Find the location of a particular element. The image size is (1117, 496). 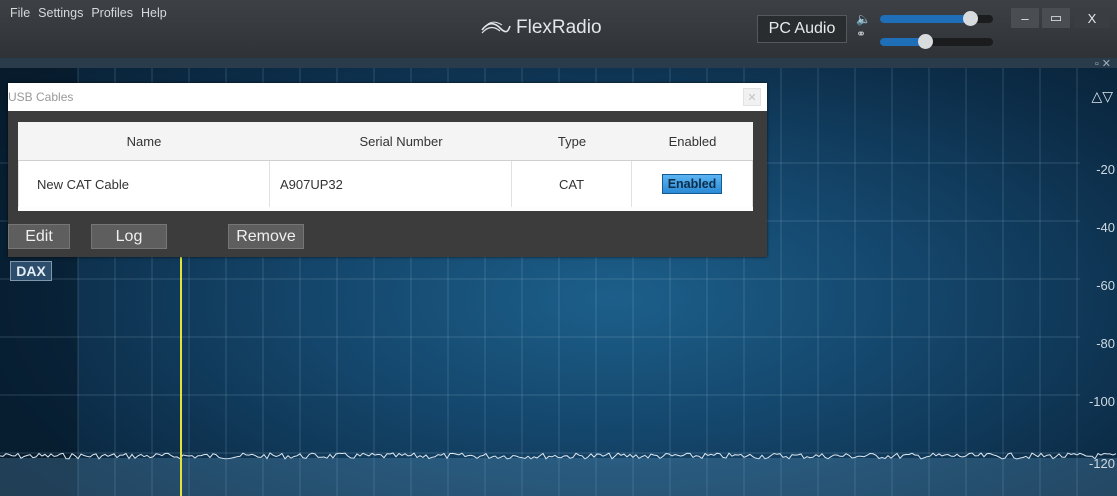

db-label: -20 is located at coordinates (1105, 169).